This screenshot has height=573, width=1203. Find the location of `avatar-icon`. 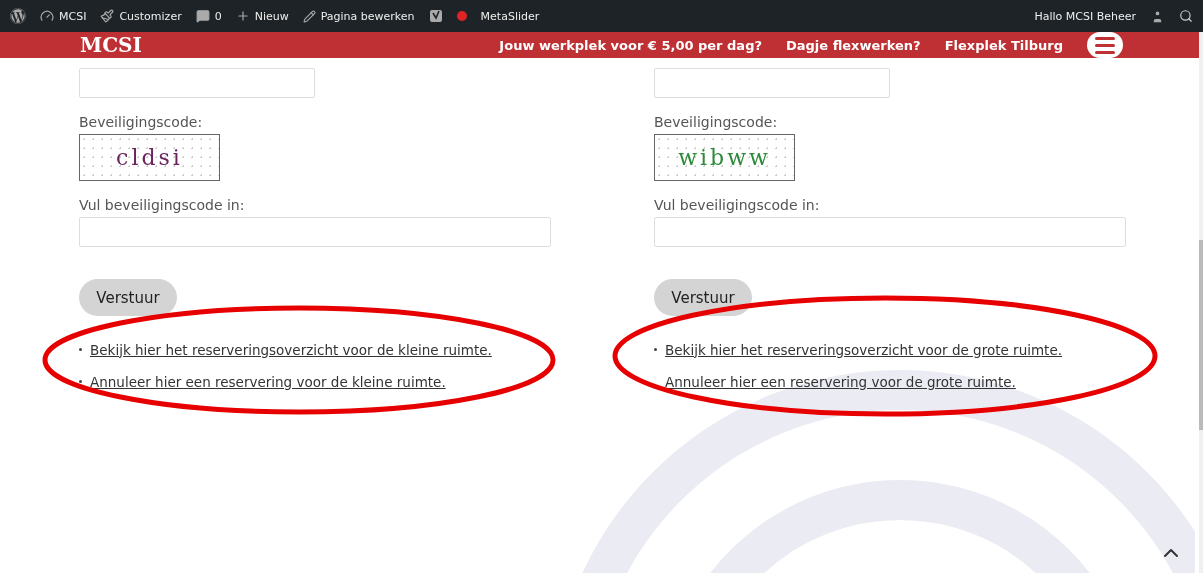

avatar-icon is located at coordinates (1157, 16).